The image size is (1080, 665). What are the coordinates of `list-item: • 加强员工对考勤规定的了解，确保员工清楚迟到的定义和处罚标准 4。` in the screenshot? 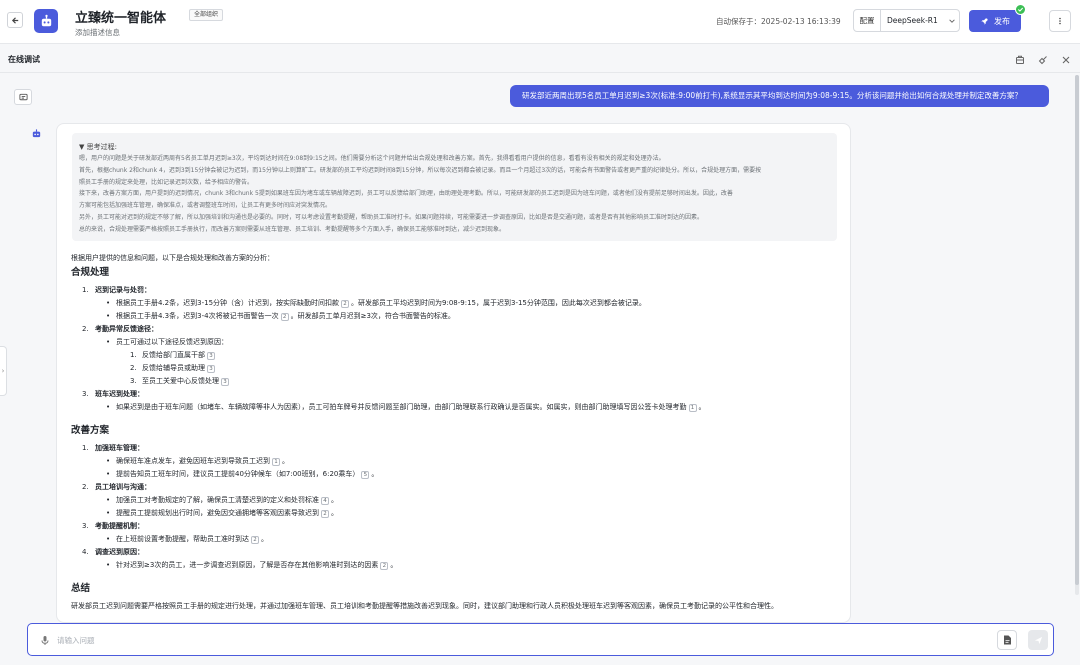 It's located at (222, 500).